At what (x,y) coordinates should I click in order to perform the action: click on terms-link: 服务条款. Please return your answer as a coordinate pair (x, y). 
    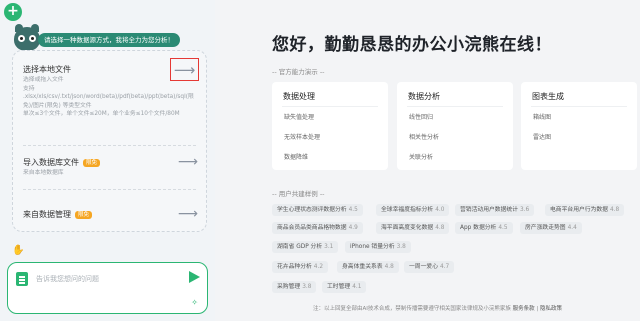
    Looking at the image, I should click on (524, 309).